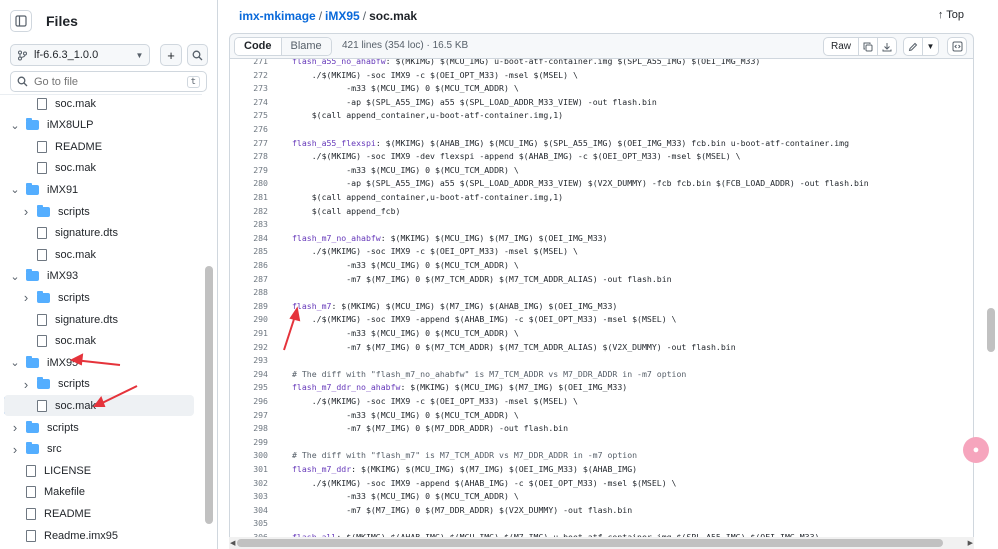 The height and width of the screenshot is (549, 998). What do you see at coordinates (253, 523) in the screenshot?
I see `line-number: 305` at bounding box center [253, 523].